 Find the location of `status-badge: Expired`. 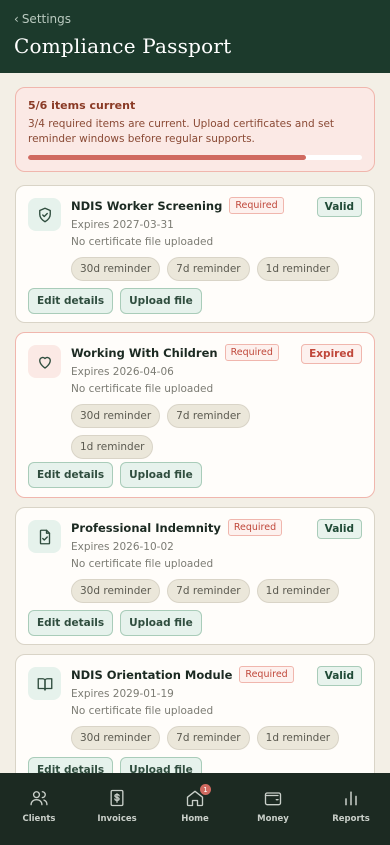

status-badge: Expired is located at coordinates (331, 354).